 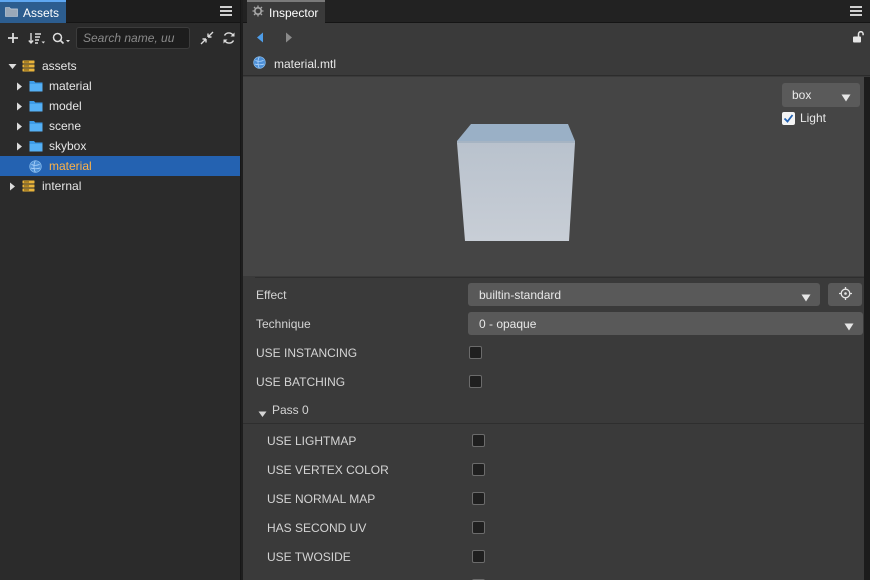 I want to click on prop-label: Effect, so click(x=271, y=294).